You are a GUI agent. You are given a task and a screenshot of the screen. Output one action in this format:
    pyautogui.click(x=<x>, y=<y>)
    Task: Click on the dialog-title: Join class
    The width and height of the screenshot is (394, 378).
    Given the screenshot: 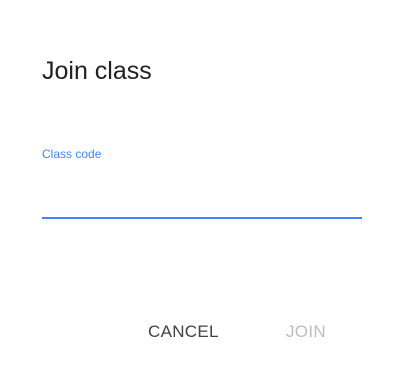 What is the action you would take?
    pyautogui.click(x=97, y=71)
    